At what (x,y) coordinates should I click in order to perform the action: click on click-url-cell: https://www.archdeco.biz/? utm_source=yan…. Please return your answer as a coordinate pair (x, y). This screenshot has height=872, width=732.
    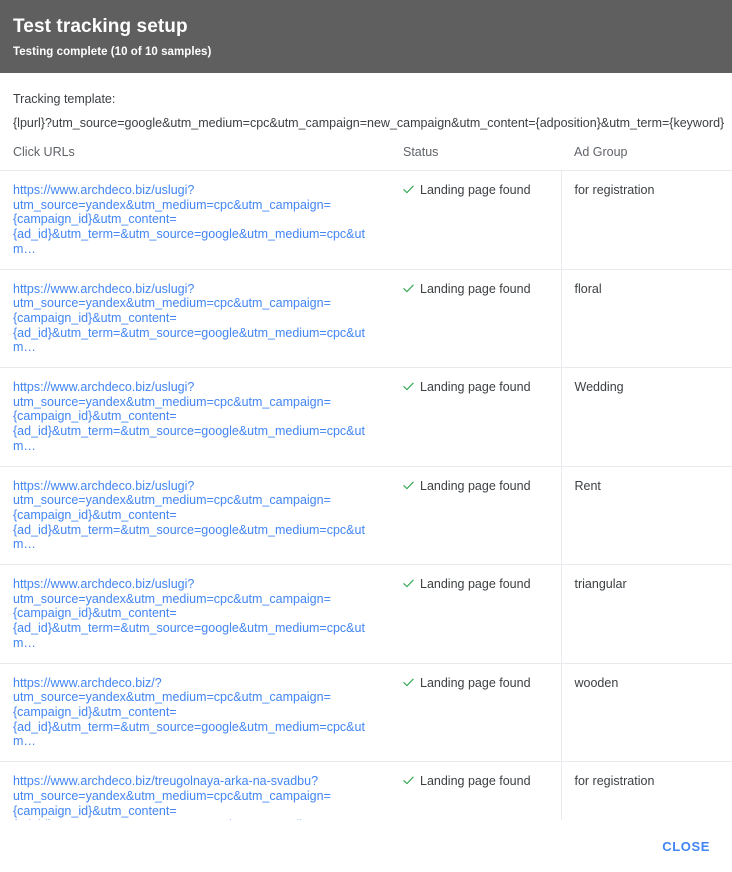
    Looking at the image, I should click on (195, 713).